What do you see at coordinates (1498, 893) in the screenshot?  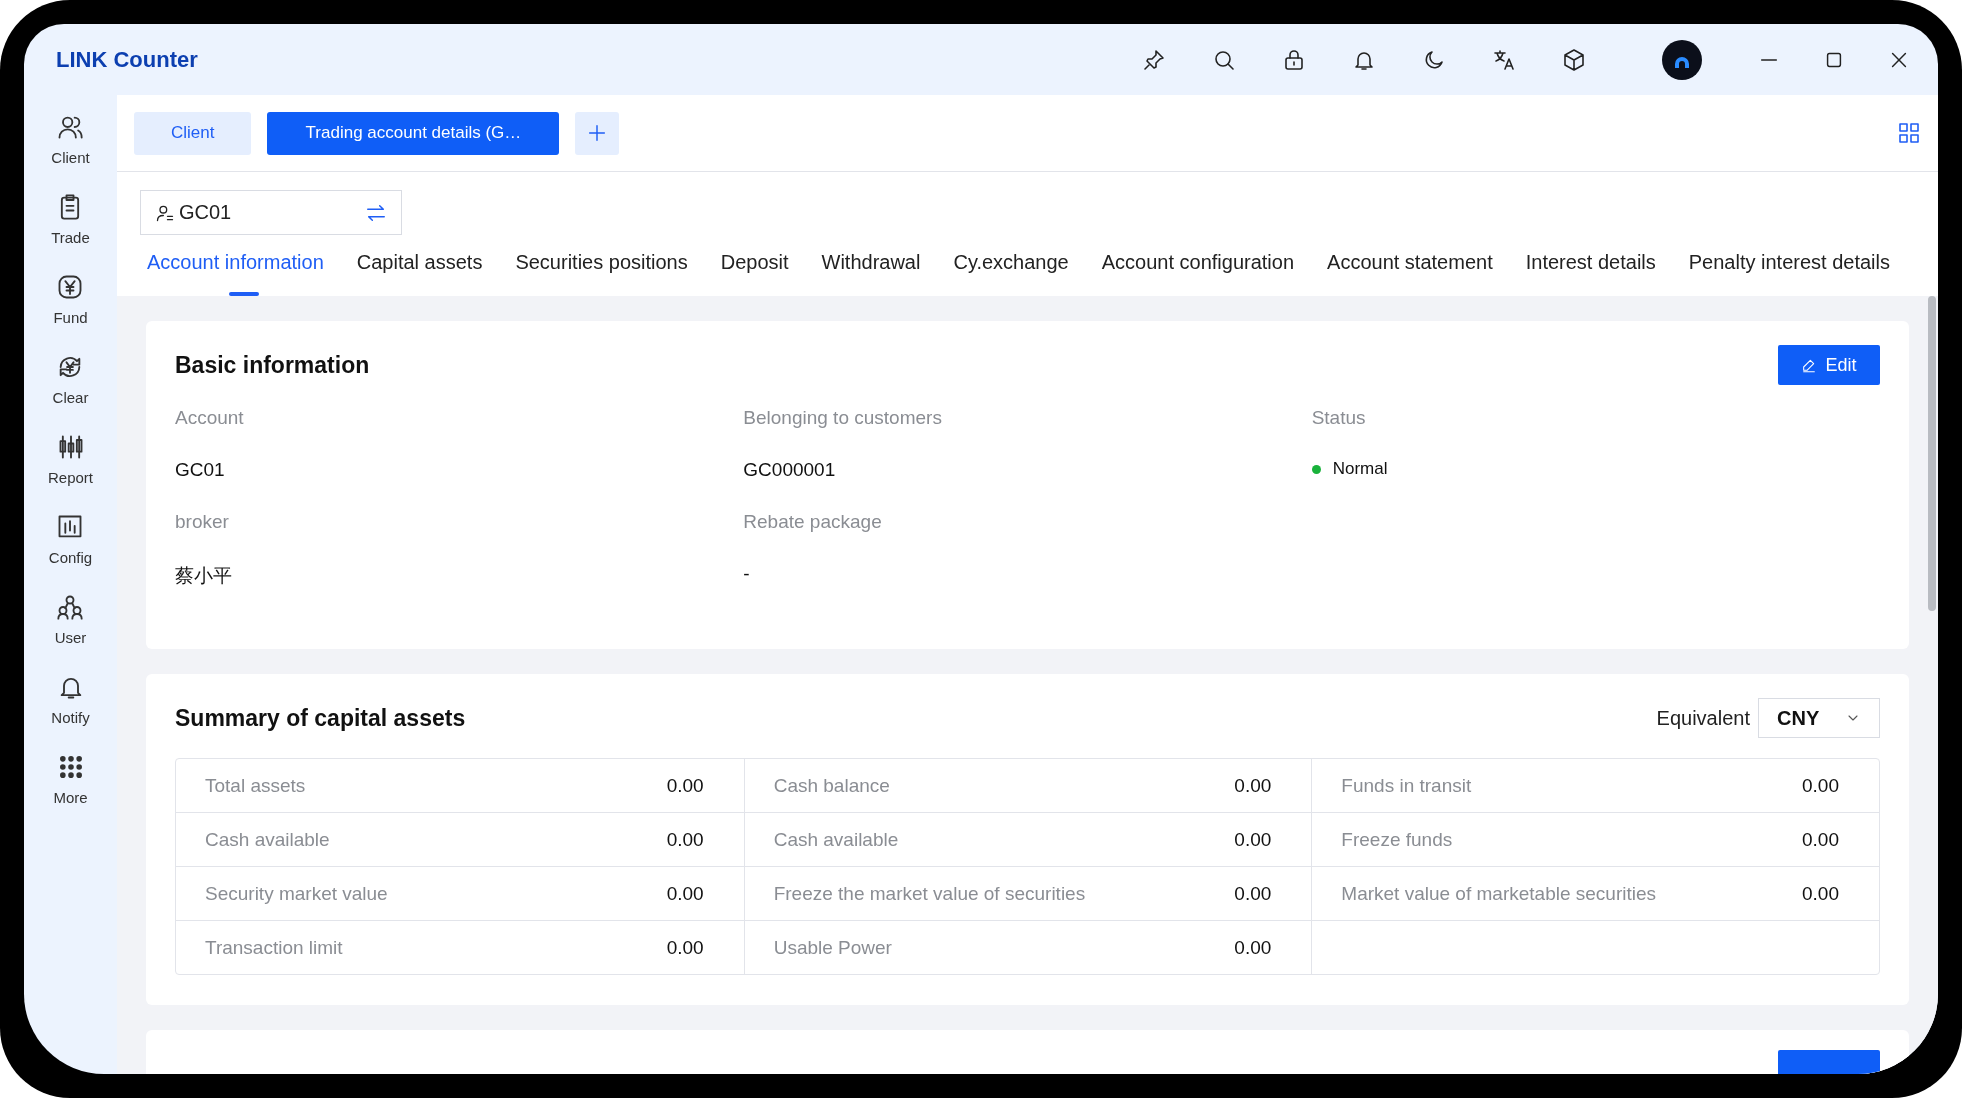 I see `metric-label: Market value of marketable securities` at bounding box center [1498, 893].